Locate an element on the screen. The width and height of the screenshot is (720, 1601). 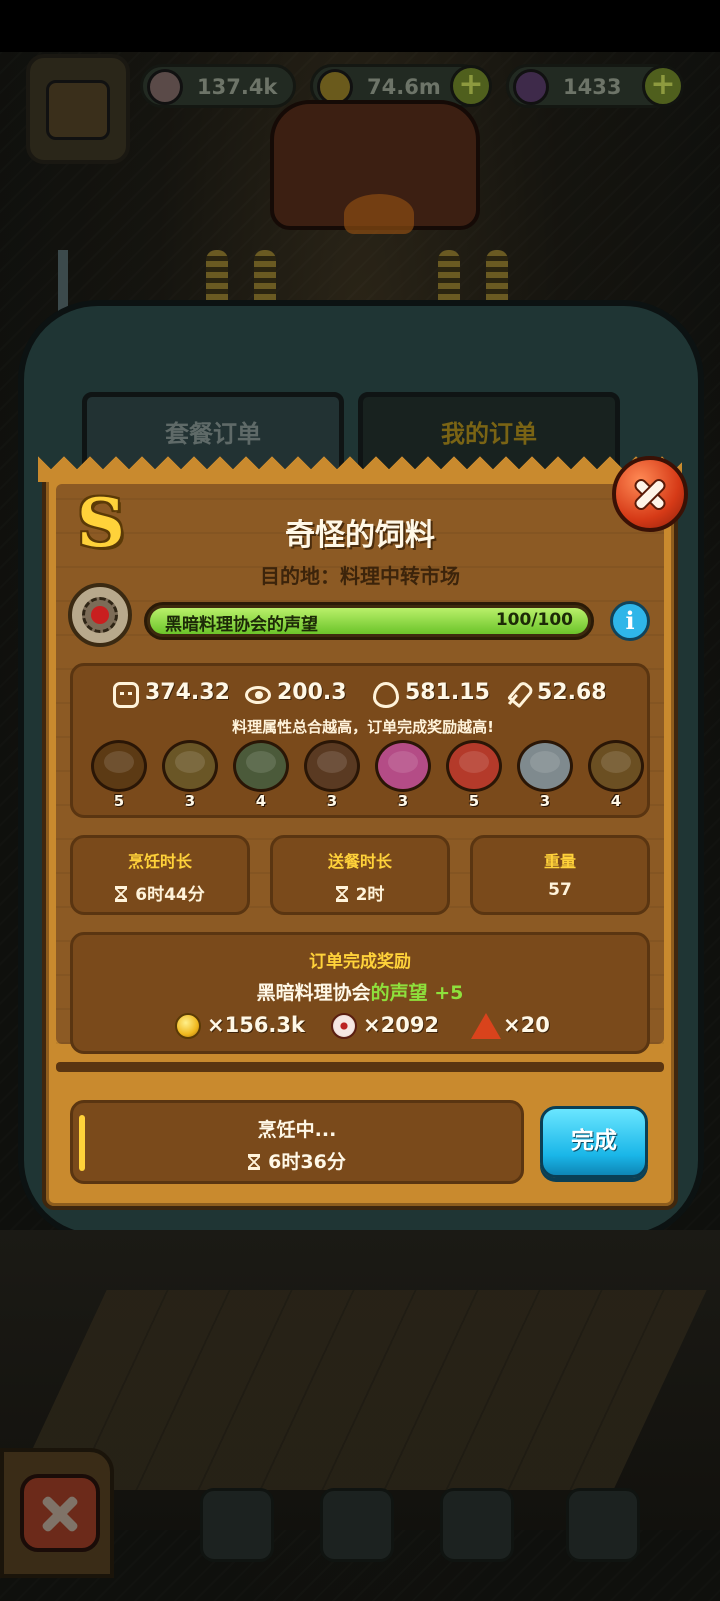
heat-value: 581.15 is located at coordinates (447, 692).